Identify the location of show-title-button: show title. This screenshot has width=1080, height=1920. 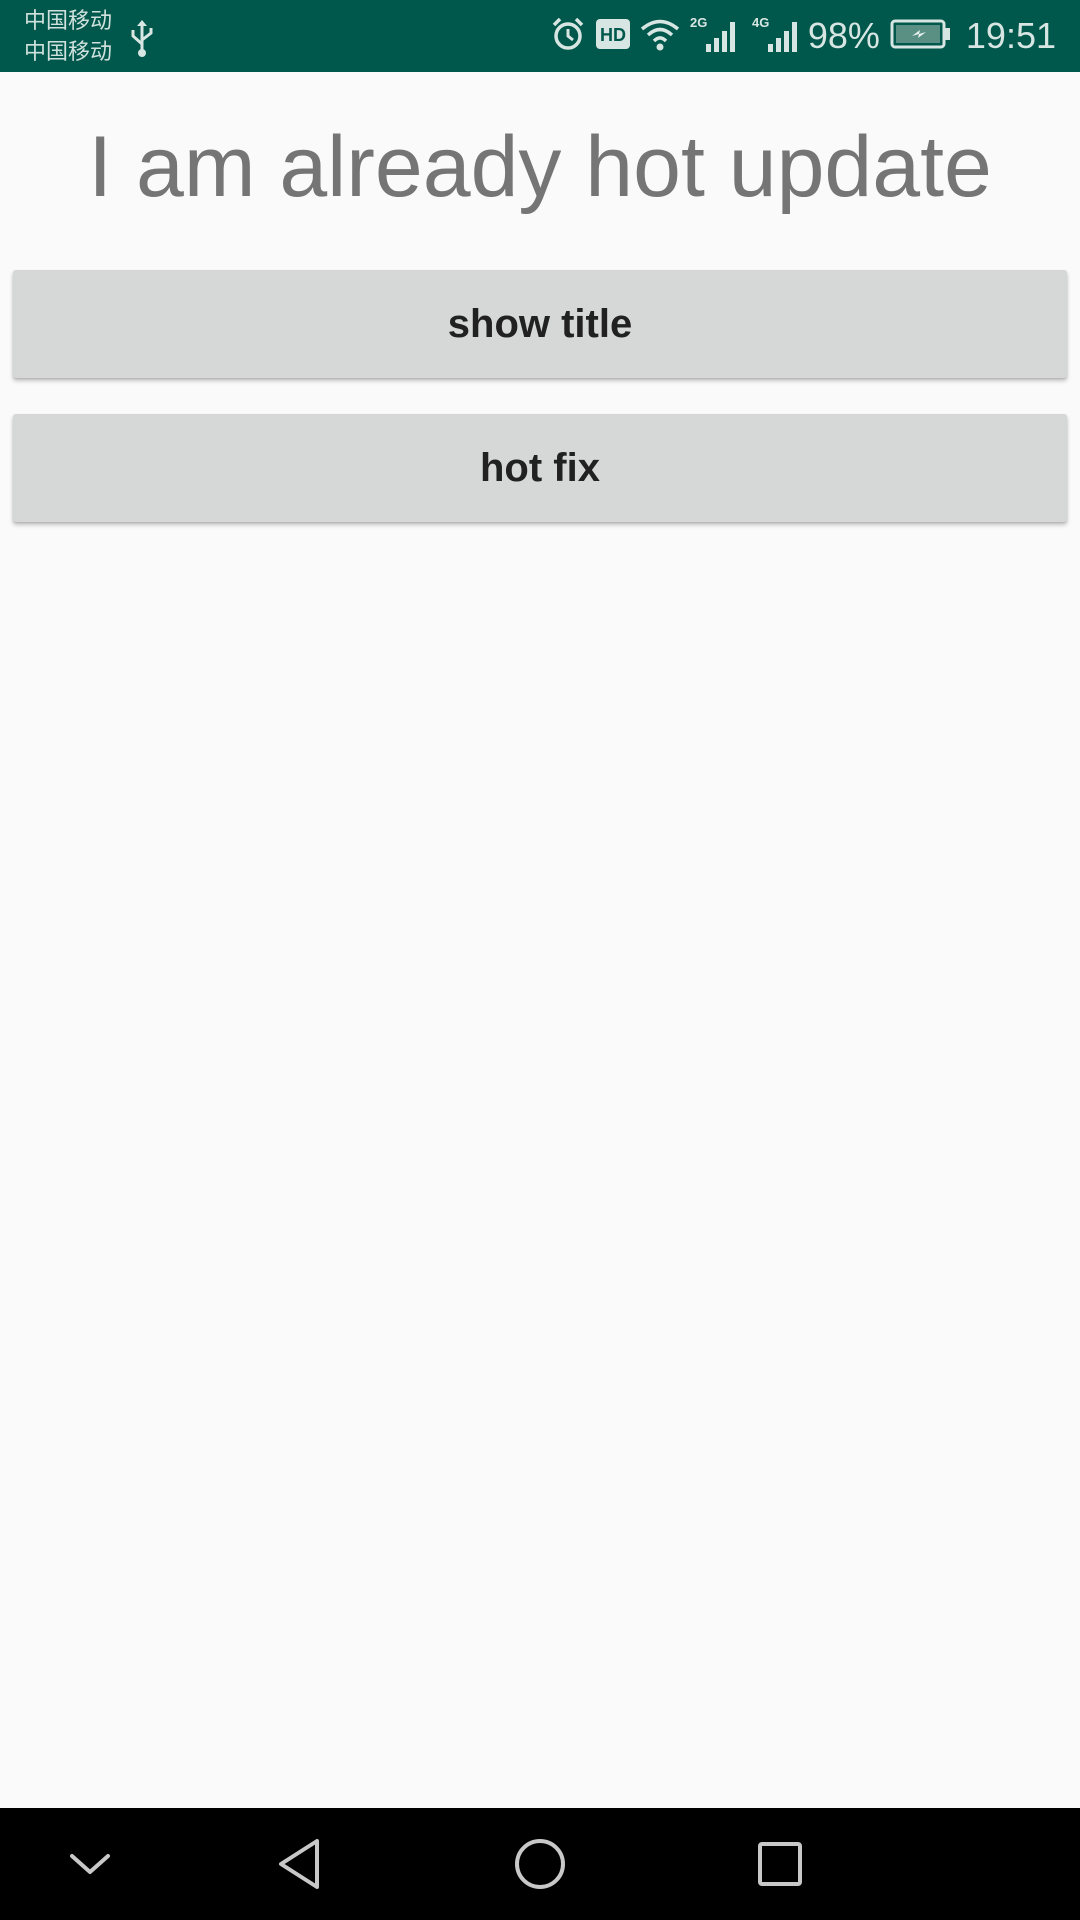
(540, 324).